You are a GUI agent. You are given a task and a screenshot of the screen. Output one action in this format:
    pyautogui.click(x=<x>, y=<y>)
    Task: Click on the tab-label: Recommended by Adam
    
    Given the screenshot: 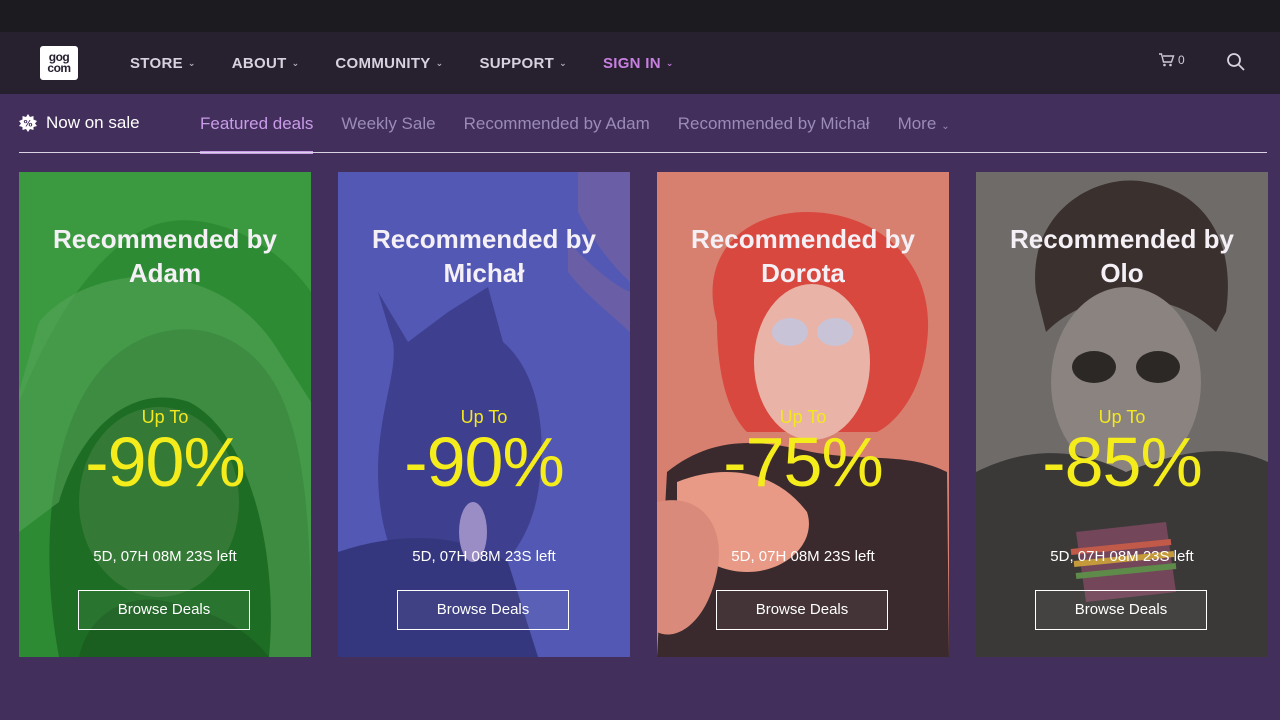 What is the action you would take?
    pyautogui.click(x=556, y=123)
    